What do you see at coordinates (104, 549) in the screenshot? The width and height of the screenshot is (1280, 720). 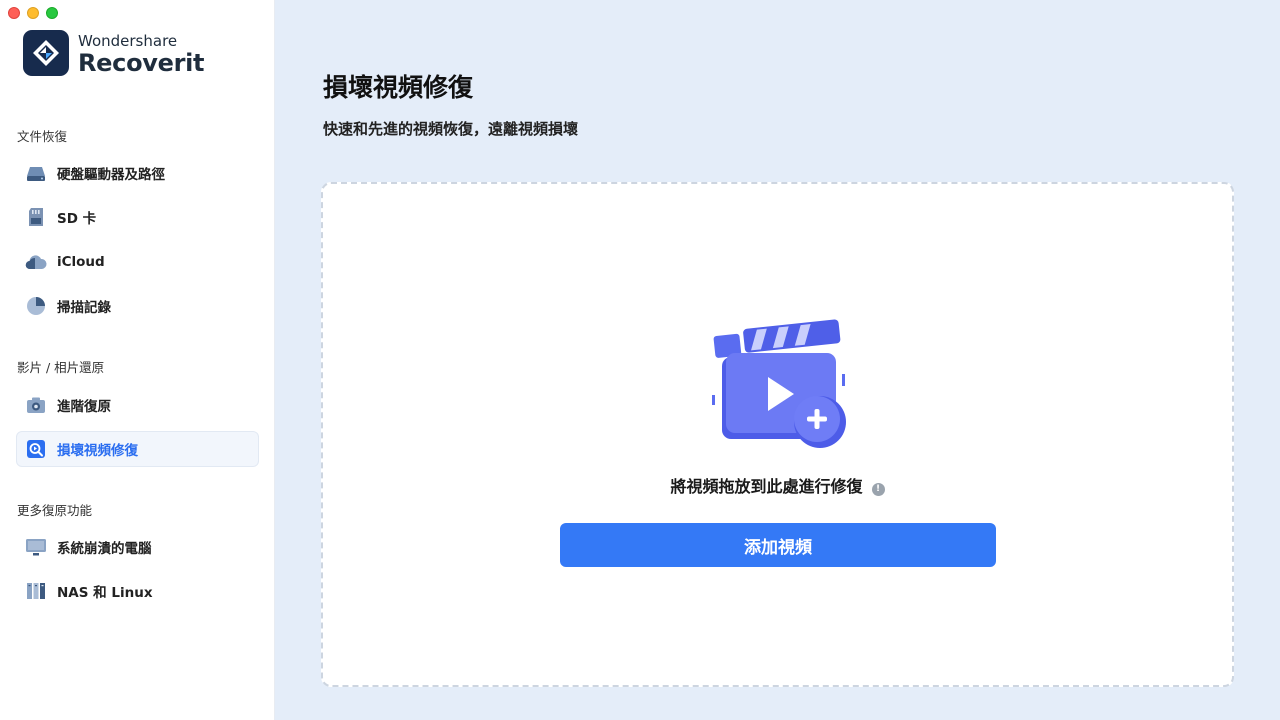 I see `sidebar-item-label: 系統崩潰的電腦` at bounding box center [104, 549].